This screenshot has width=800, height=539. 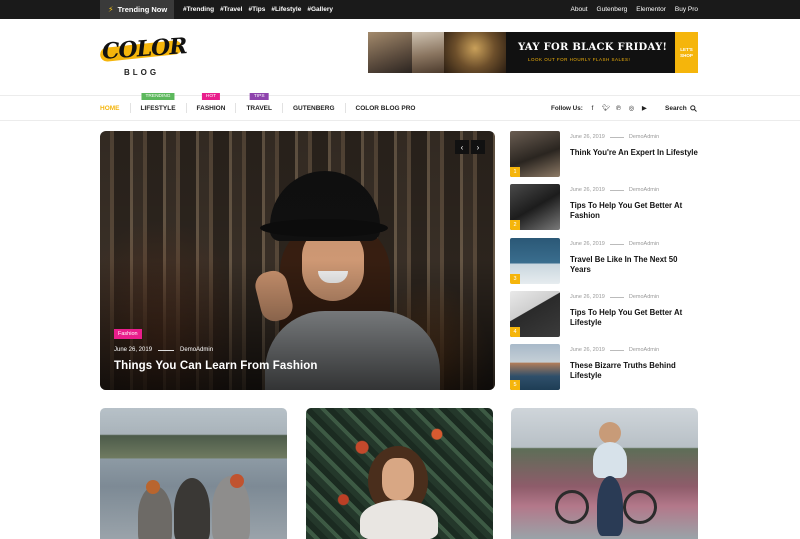 What do you see at coordinates (133, 350) in the screenshot?
I see `hero-date: June 26, 2019` at bounding box center [133, 350].